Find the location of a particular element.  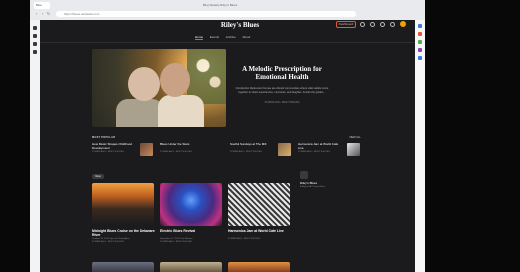

dashboard-button: Dashboard is located at coordinates (346, 24).